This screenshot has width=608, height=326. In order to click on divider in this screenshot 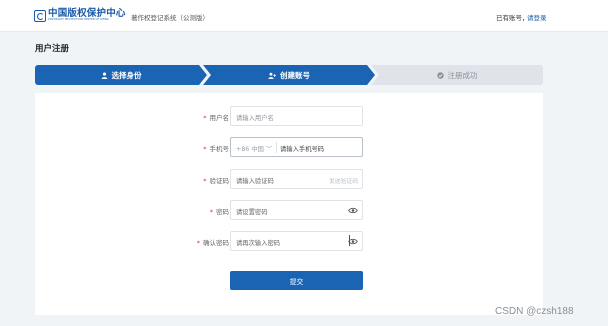, I will do `click(276, 147)`.